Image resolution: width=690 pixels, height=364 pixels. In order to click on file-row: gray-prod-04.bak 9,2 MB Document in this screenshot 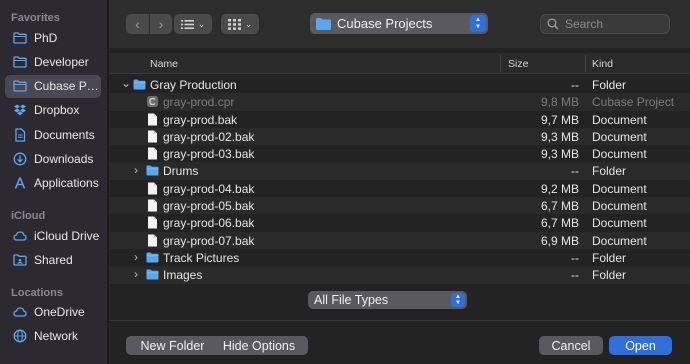, I will do `click(399, 188)`.